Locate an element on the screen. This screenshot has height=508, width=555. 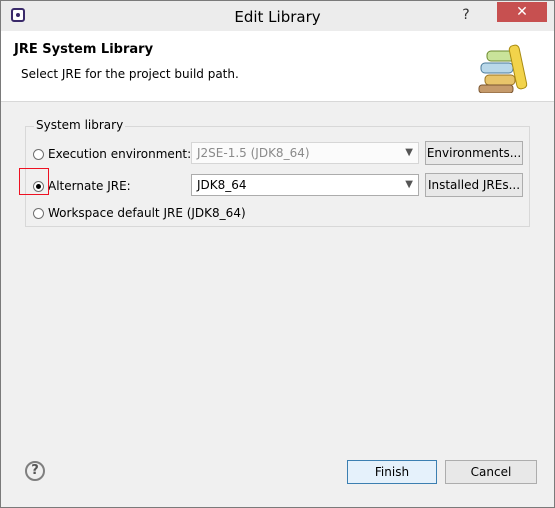
title-help-button: ? is located at coordinates (466, 15).